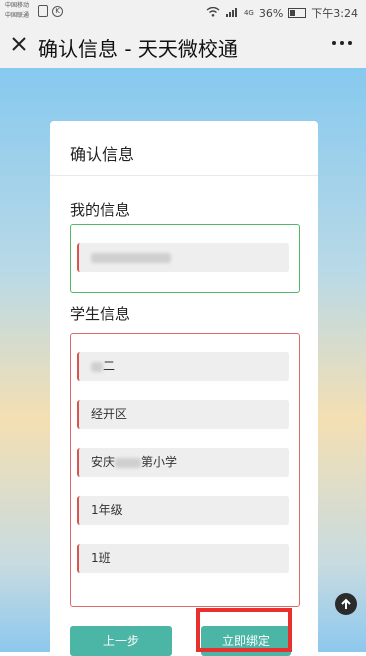 The image size is (366, 656). I want to click on battery-percent: 36%, so click(271, 13).